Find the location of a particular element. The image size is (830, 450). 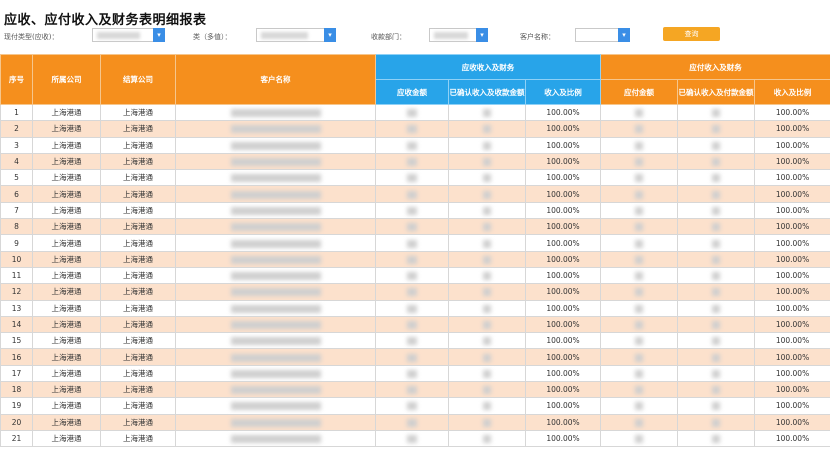

table-row: 4 上海港通 上海港通 100.00% 100.00% is located at coordinates (415, 161).